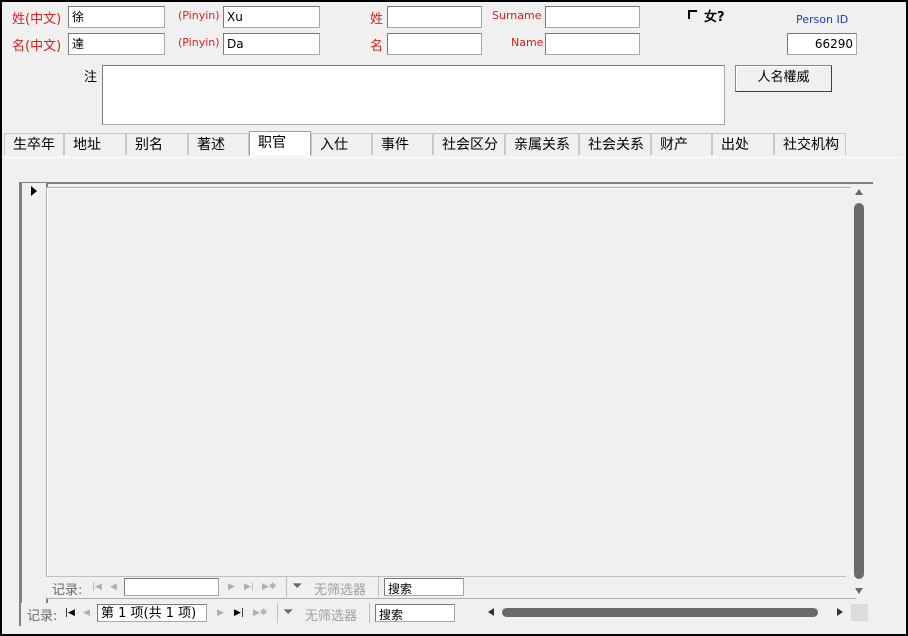 The height and width of the screenshot is (636, 908). What do you see at coordinates (97, 587) in the screenshot?
I see `inner-first-record-icon: |◀` at bounding box center [97, 587].